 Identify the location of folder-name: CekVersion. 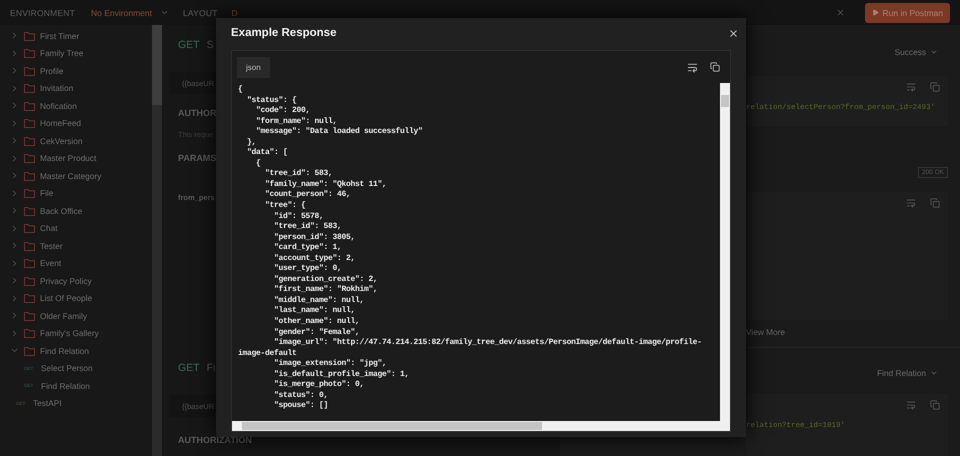
(61, 141).